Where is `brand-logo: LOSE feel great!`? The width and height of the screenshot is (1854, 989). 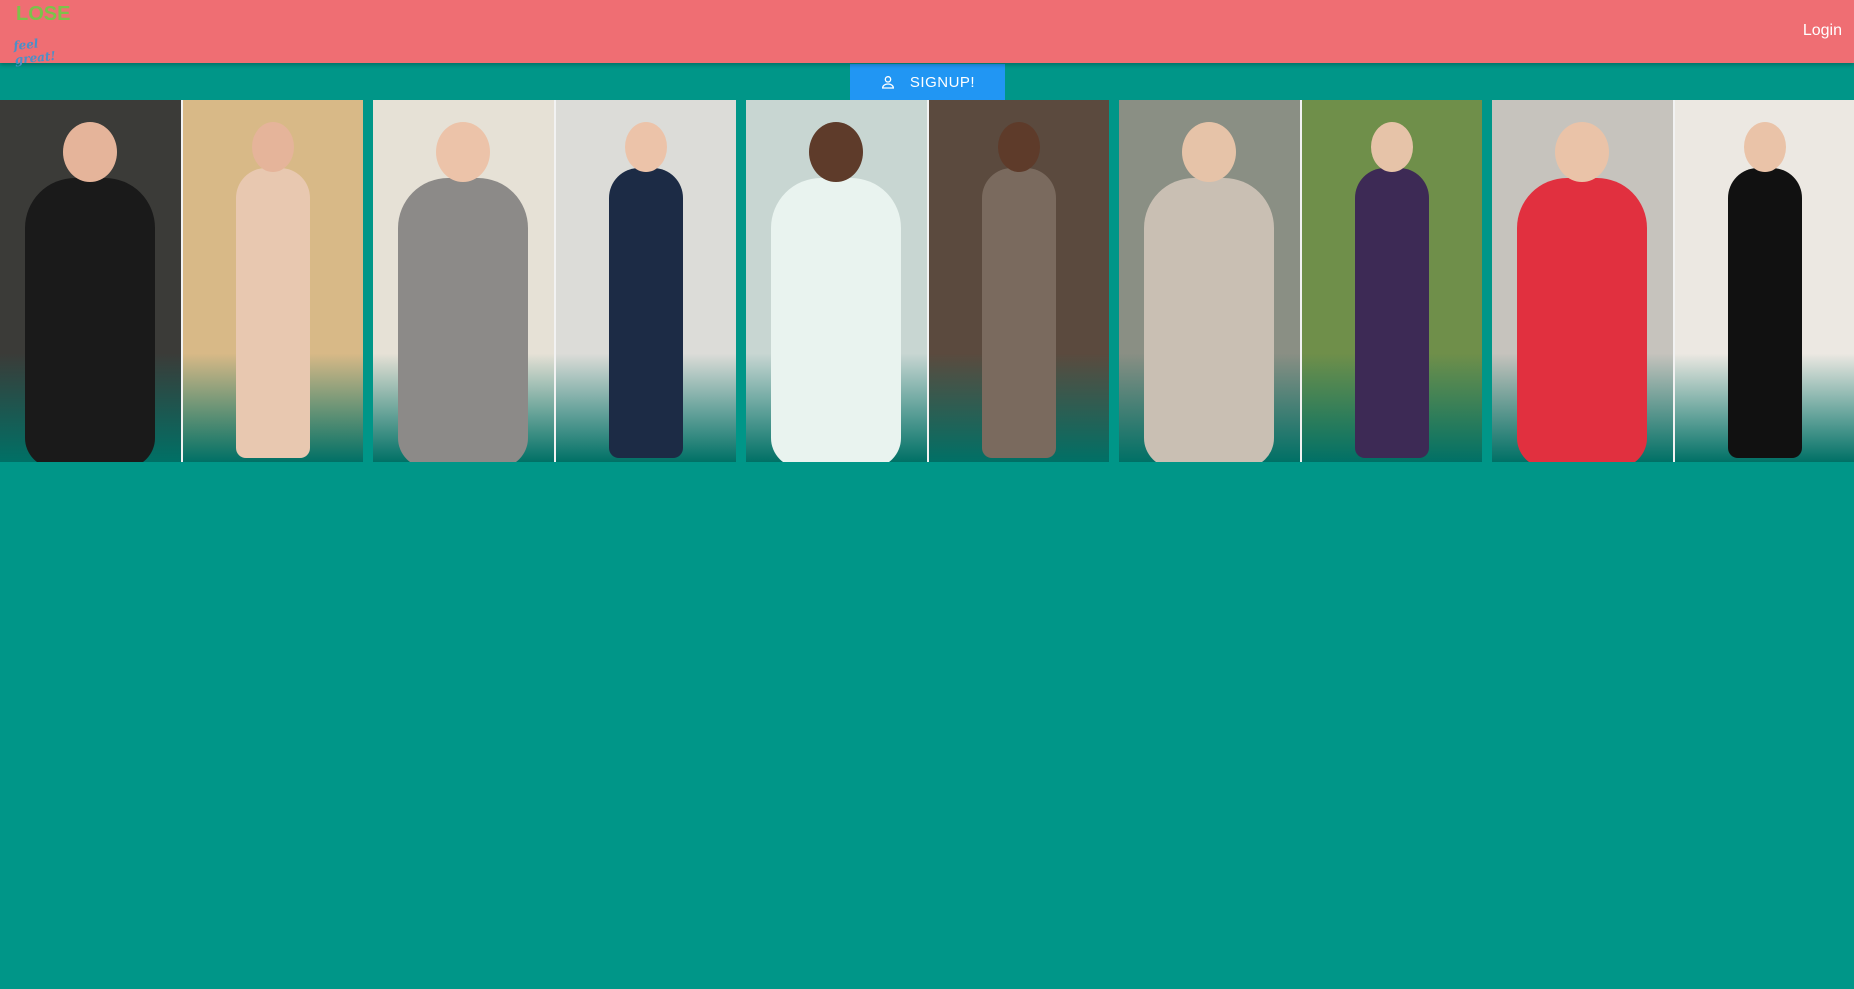 brand-logo: LOSE feel great! is located at coordinates (42, 35).